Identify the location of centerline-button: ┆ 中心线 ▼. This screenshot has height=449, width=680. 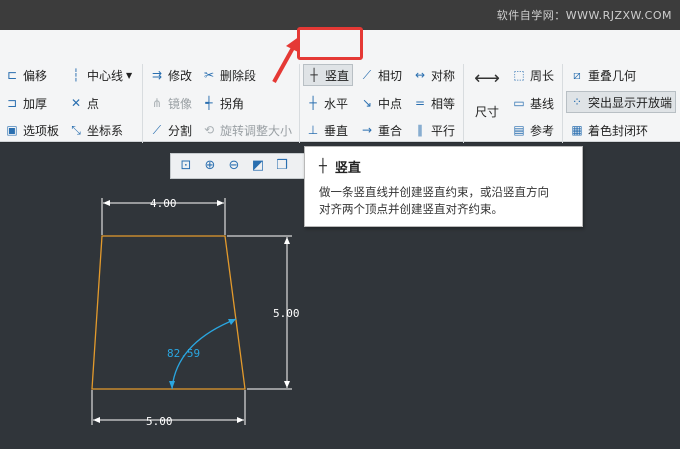
(100, 75).